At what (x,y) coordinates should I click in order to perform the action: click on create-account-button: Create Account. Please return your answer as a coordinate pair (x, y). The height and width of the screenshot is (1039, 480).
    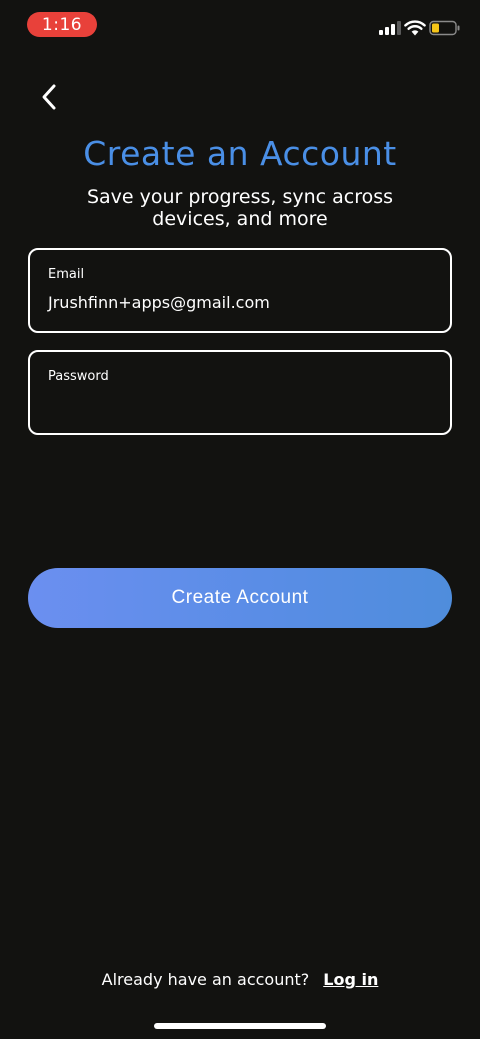
    Looking at the image, I should click on (240, 598).